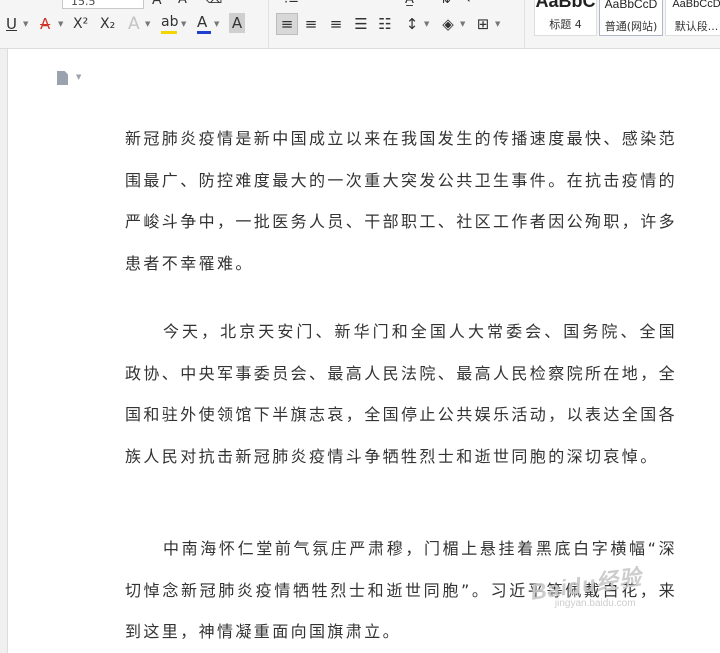 This screenshot has height=653, width=720. Describe the element at coordinates (445, 5) in the screenshot. I see `sort-icon: ⇅` at that location.